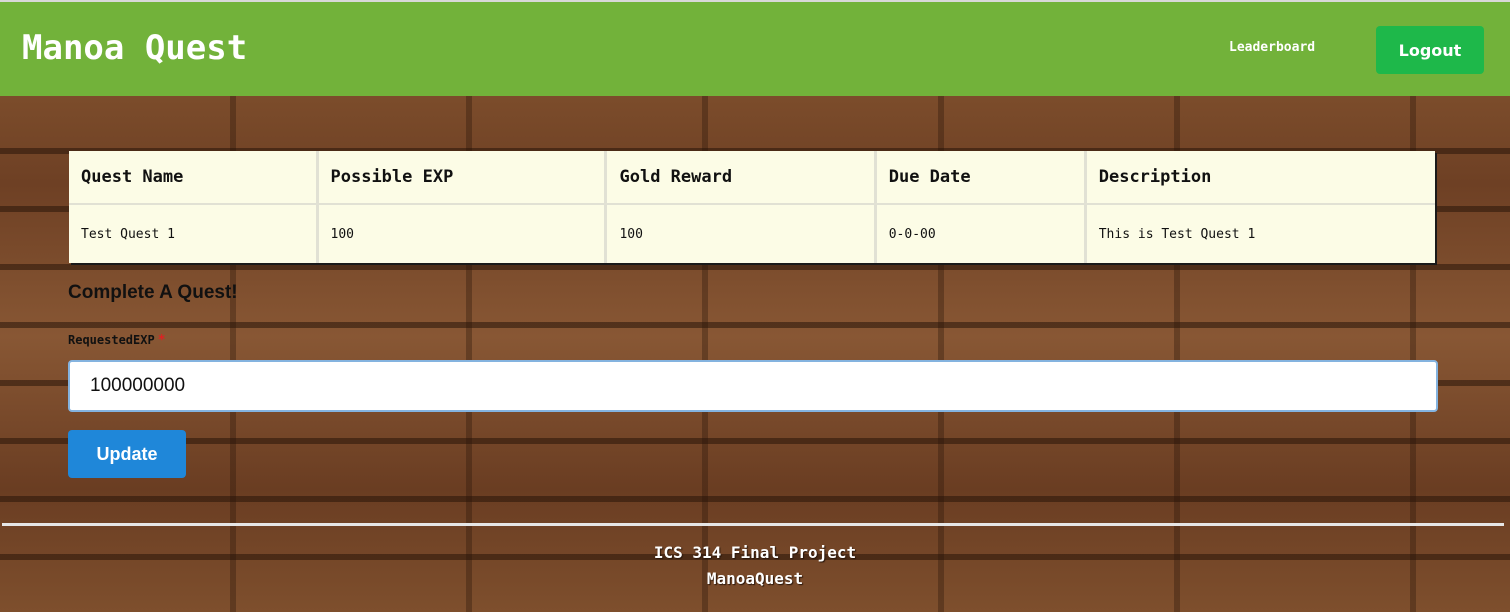  I want to click on brand-title: Manoa Quest, so click(134, 48).